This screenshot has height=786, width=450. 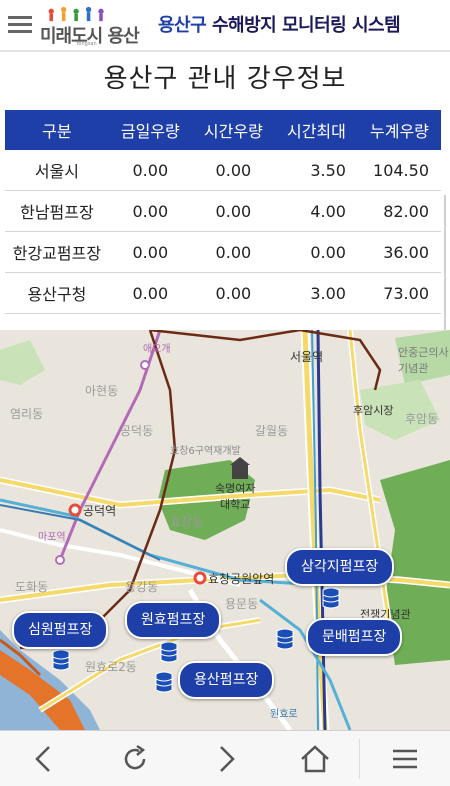 I want to click on forward-button, so click(x=225, y=758).